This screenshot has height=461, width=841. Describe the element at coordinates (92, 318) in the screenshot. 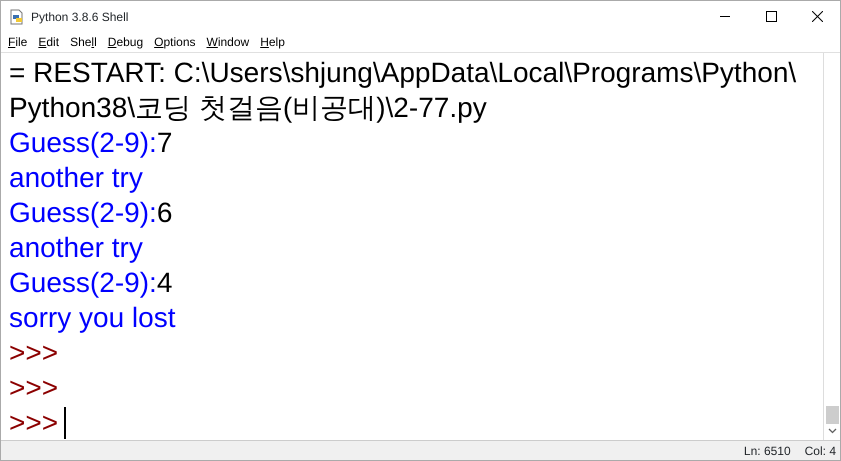

I see `program-output: sorry you lost` at that location.